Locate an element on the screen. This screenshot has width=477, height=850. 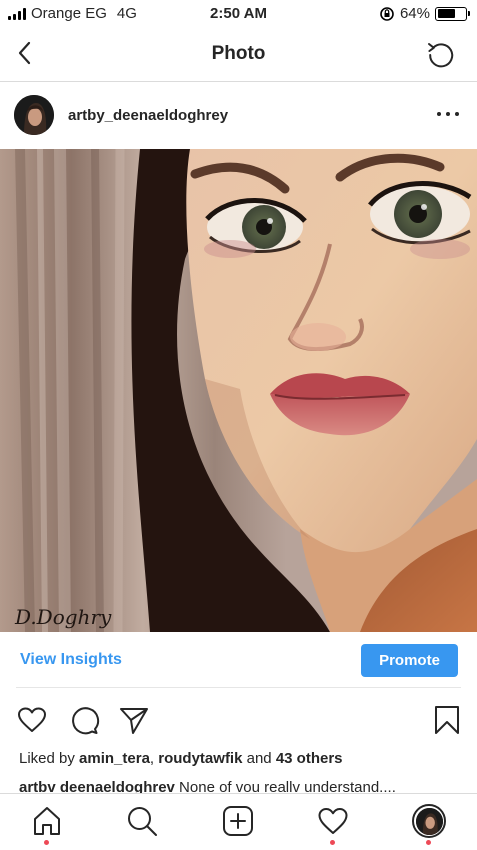
post-username: artby_deenaeldoghrey is located at coordinates (148, 115).